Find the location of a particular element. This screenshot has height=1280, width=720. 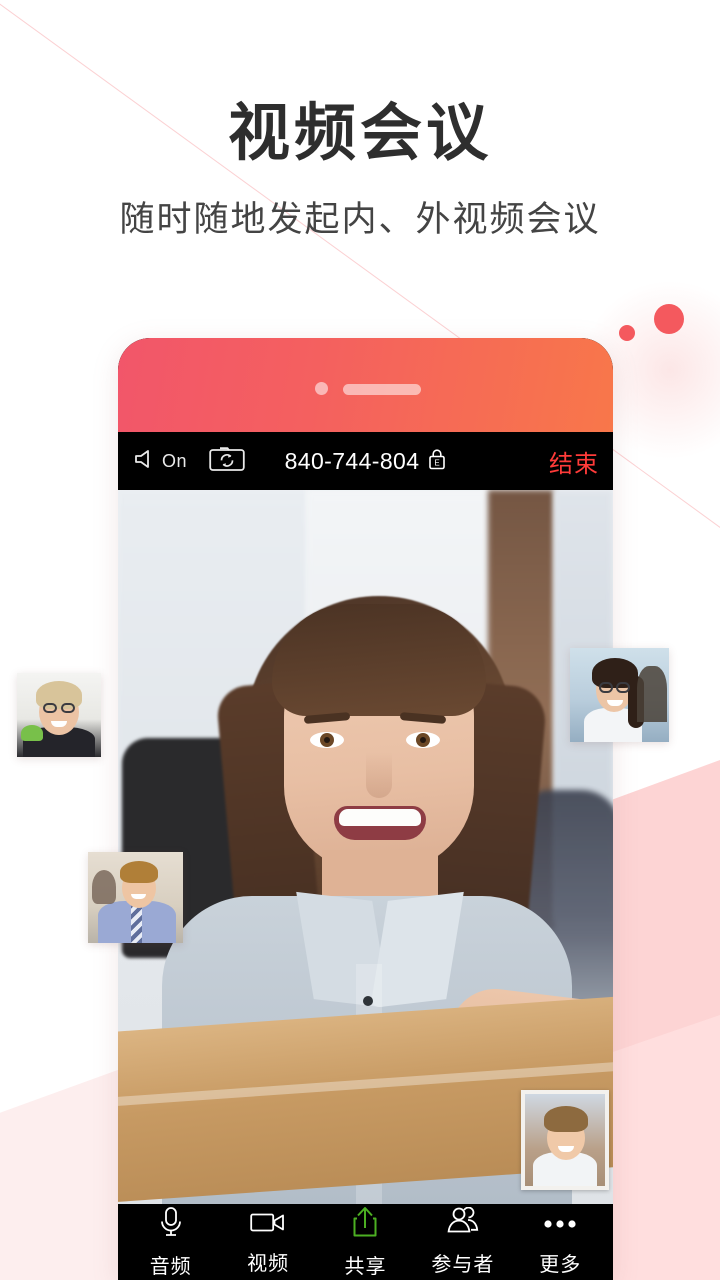

earpiece-speaker is located at coordinates (382, 389).